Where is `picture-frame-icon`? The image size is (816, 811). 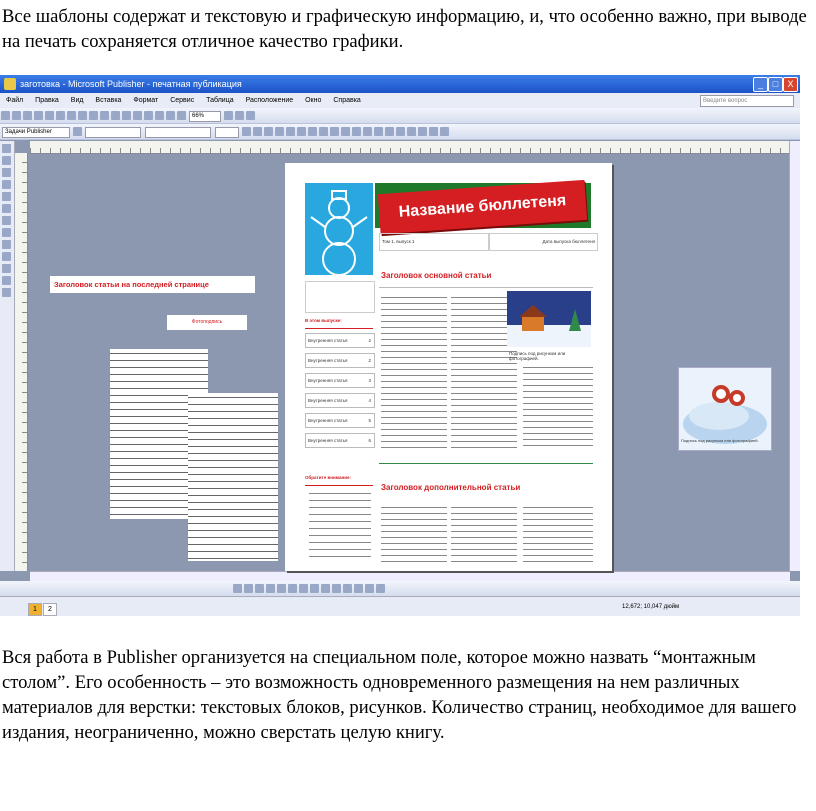
picture-frame-icon is located at coordinates (6, 196).